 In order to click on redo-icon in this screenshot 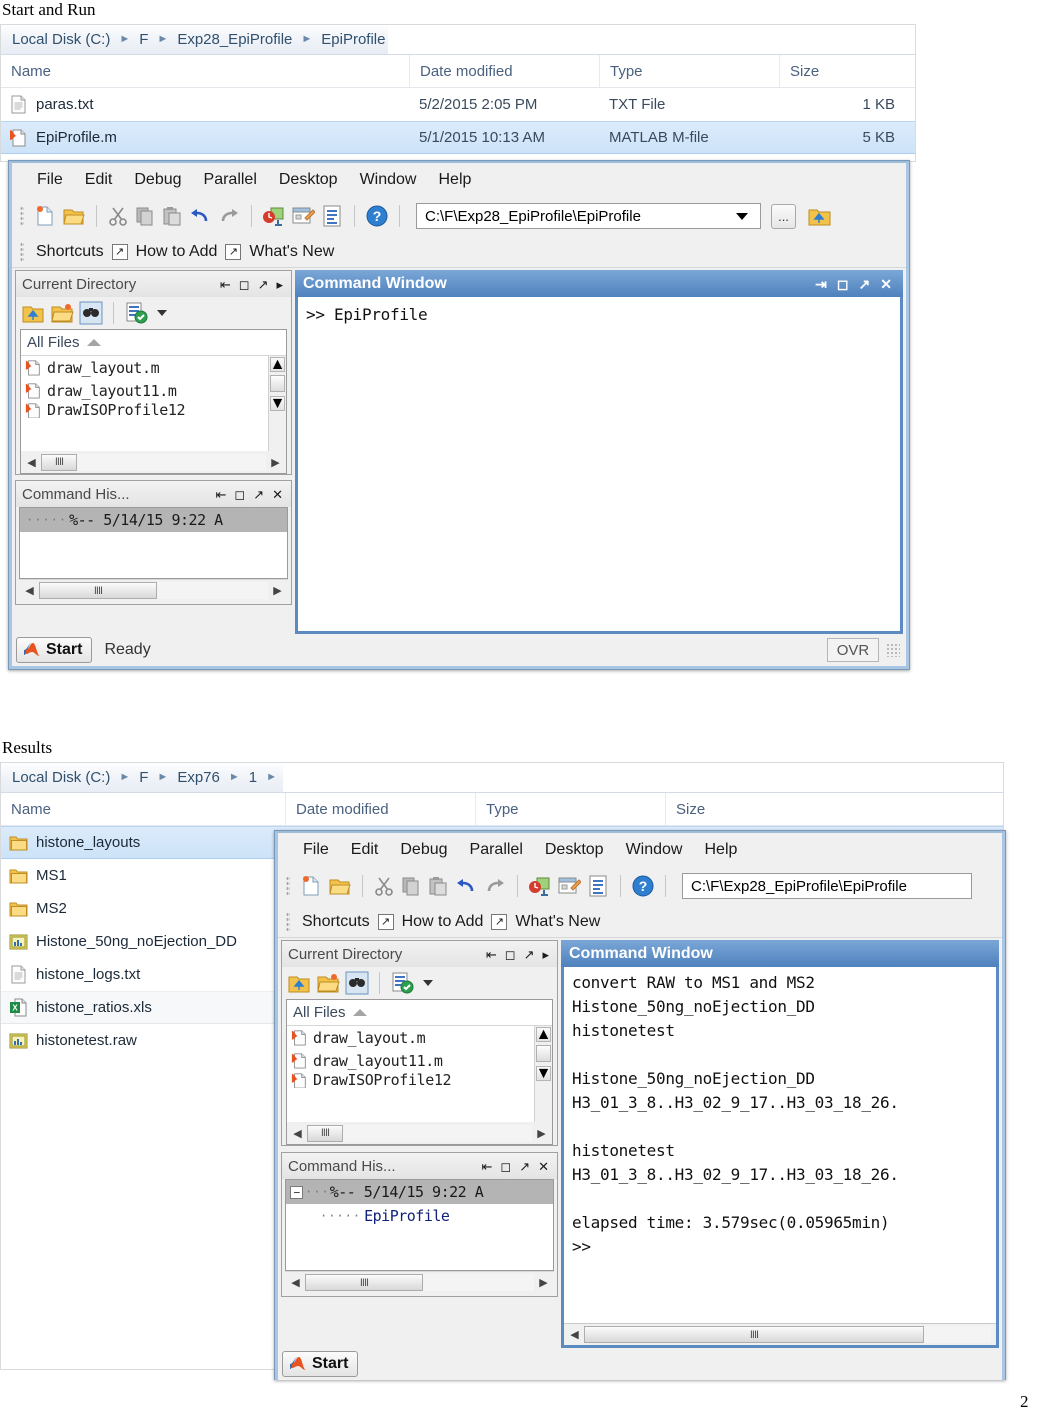, I will do `click(495, 886)`.